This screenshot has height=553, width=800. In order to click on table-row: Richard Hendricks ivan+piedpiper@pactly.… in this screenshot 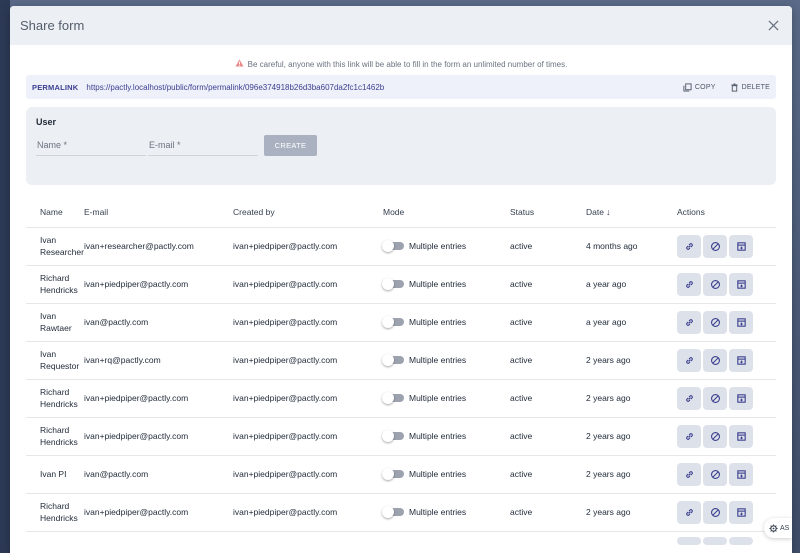, I will do `click(401, 398)`.